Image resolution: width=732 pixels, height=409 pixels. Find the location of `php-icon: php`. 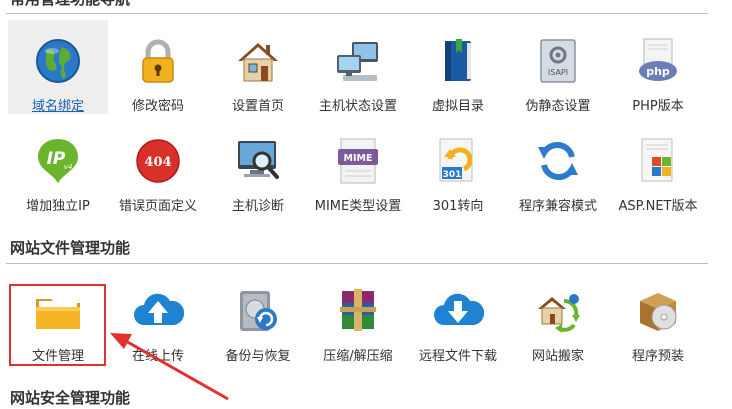

php-icon: php is located at coordinates (658, 60).